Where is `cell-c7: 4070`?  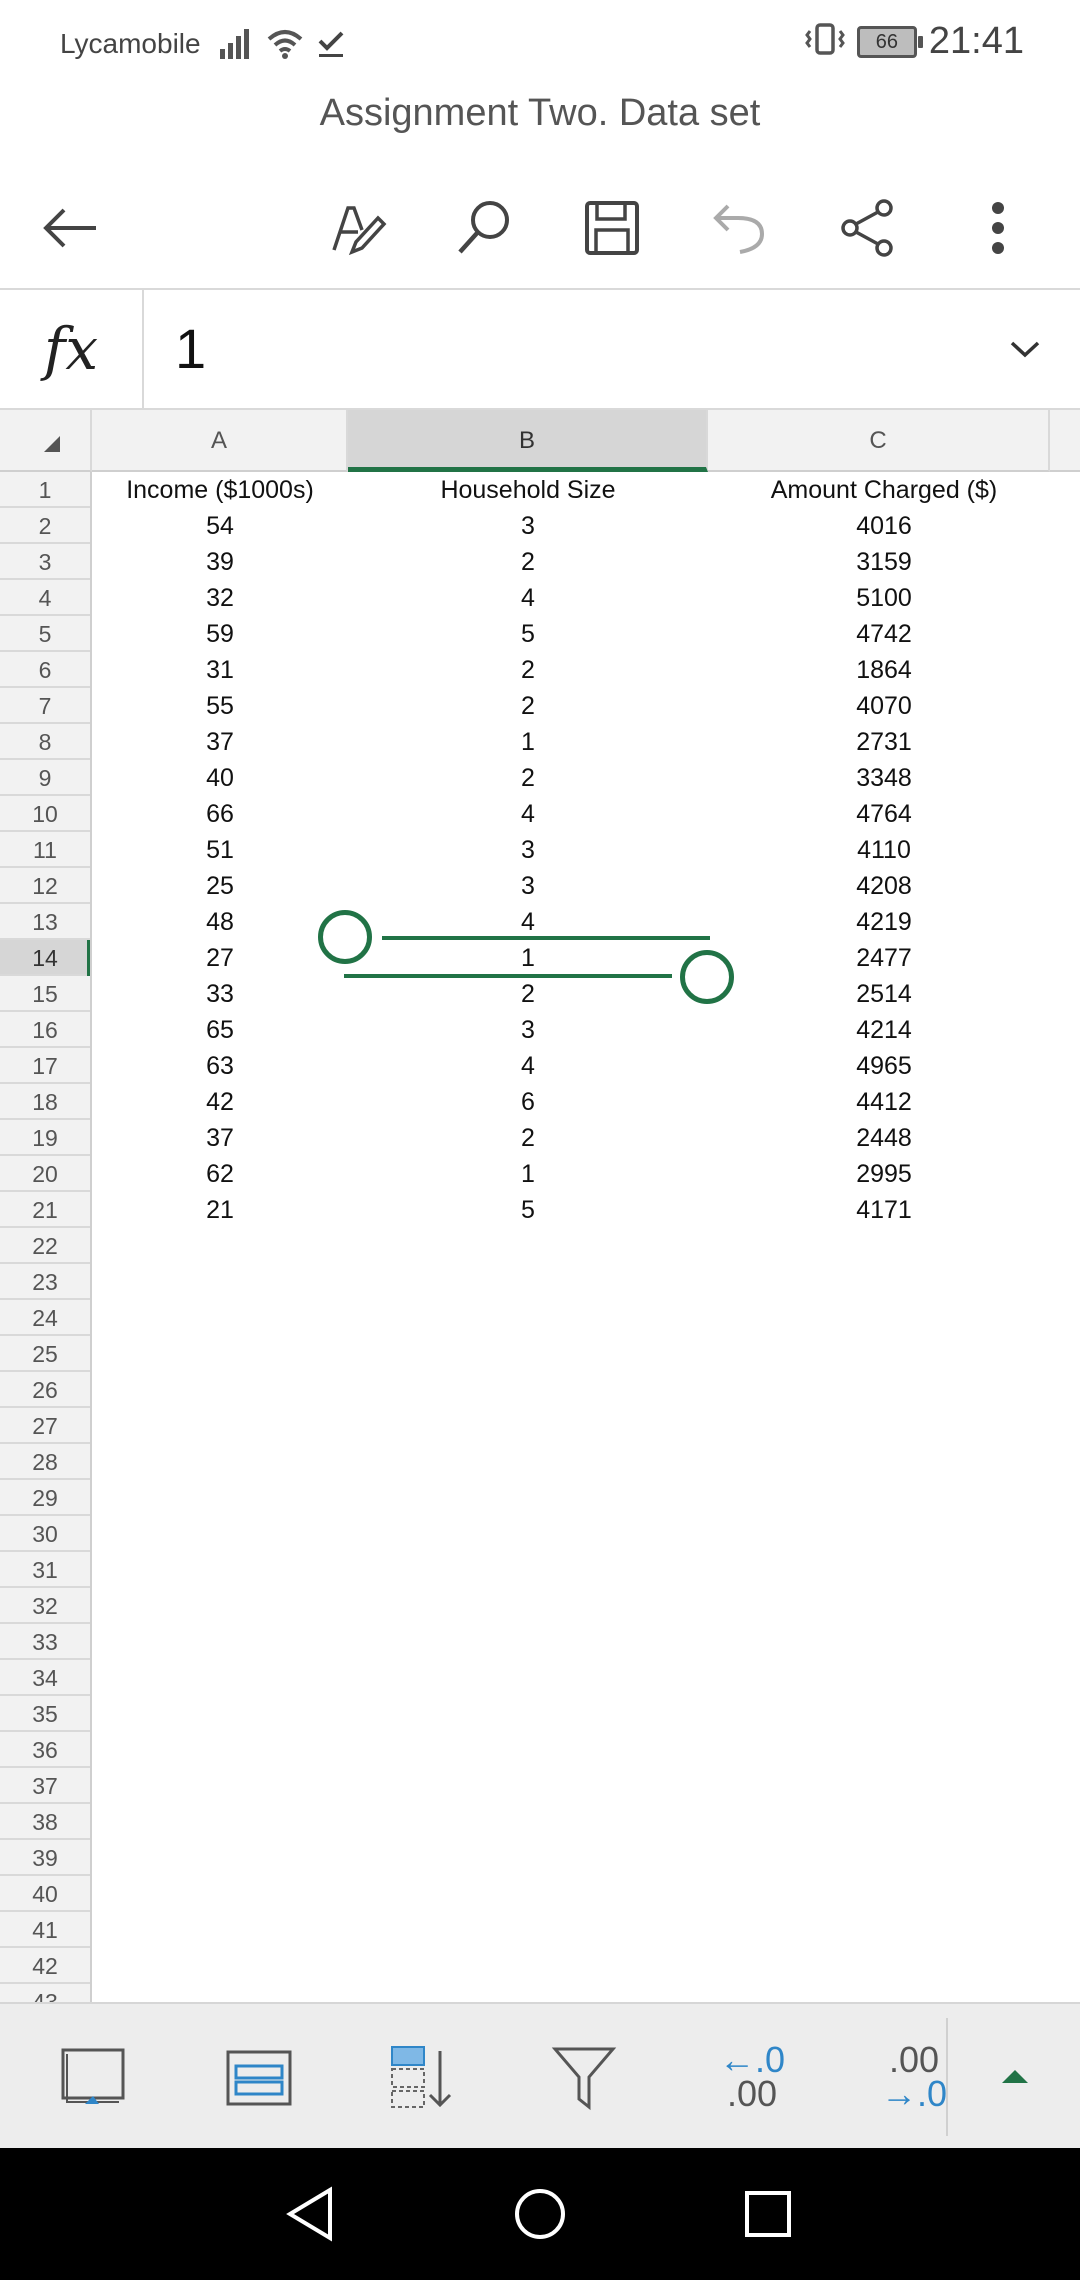 cell-c7: 4070 is located at coordinates (884, 706).